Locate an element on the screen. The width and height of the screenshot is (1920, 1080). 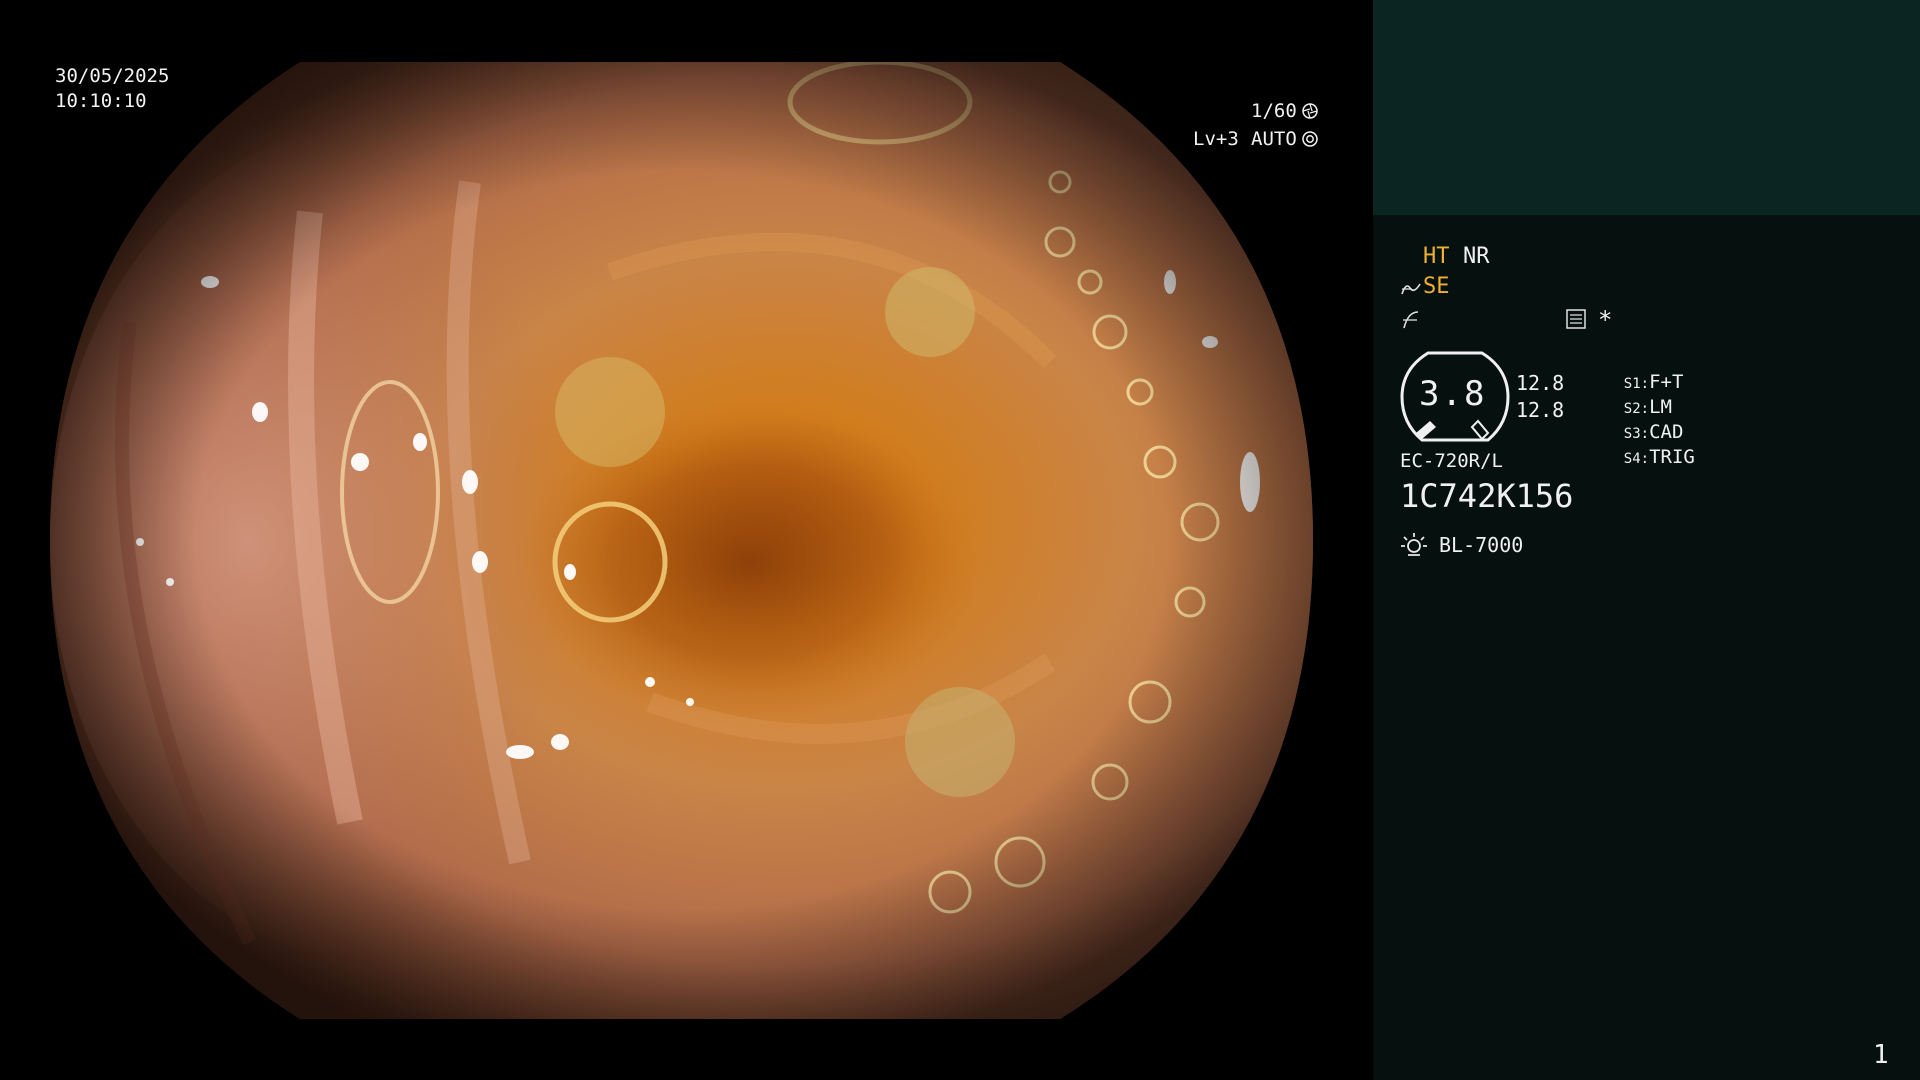
gamma-curve-icon is located at coordinates (1411, 320).